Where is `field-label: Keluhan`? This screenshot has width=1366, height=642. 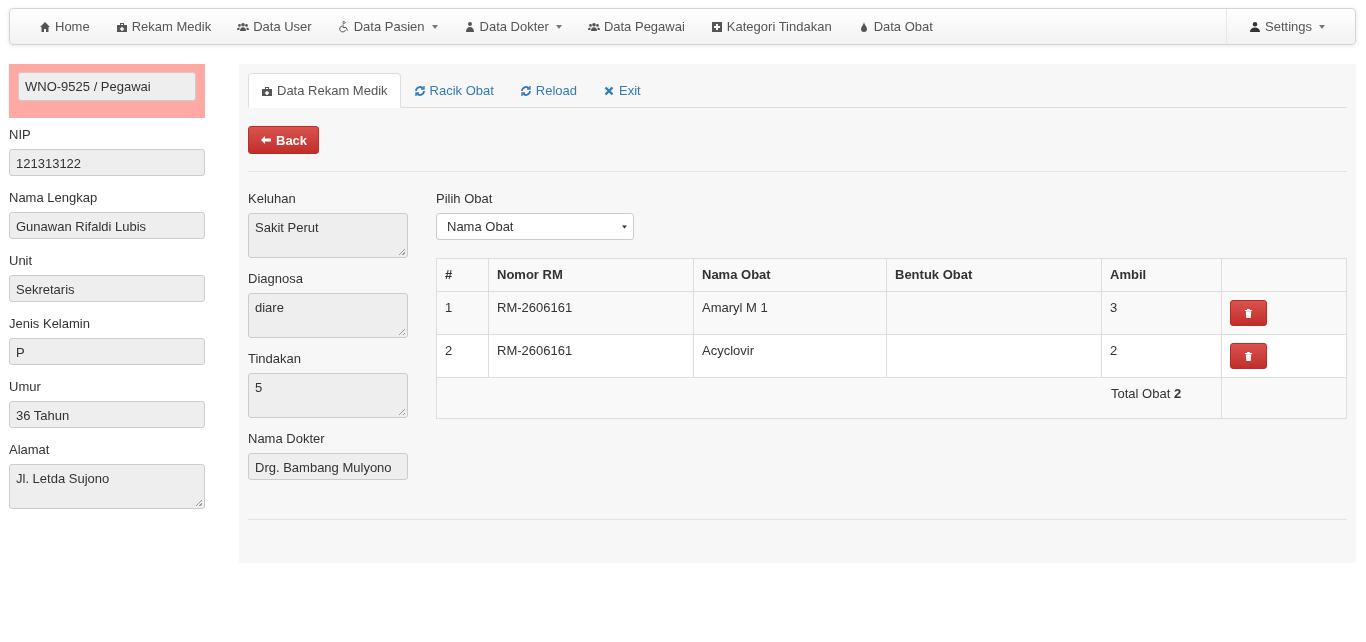
field-label: Keluhan is located at coordinates (272, 198).